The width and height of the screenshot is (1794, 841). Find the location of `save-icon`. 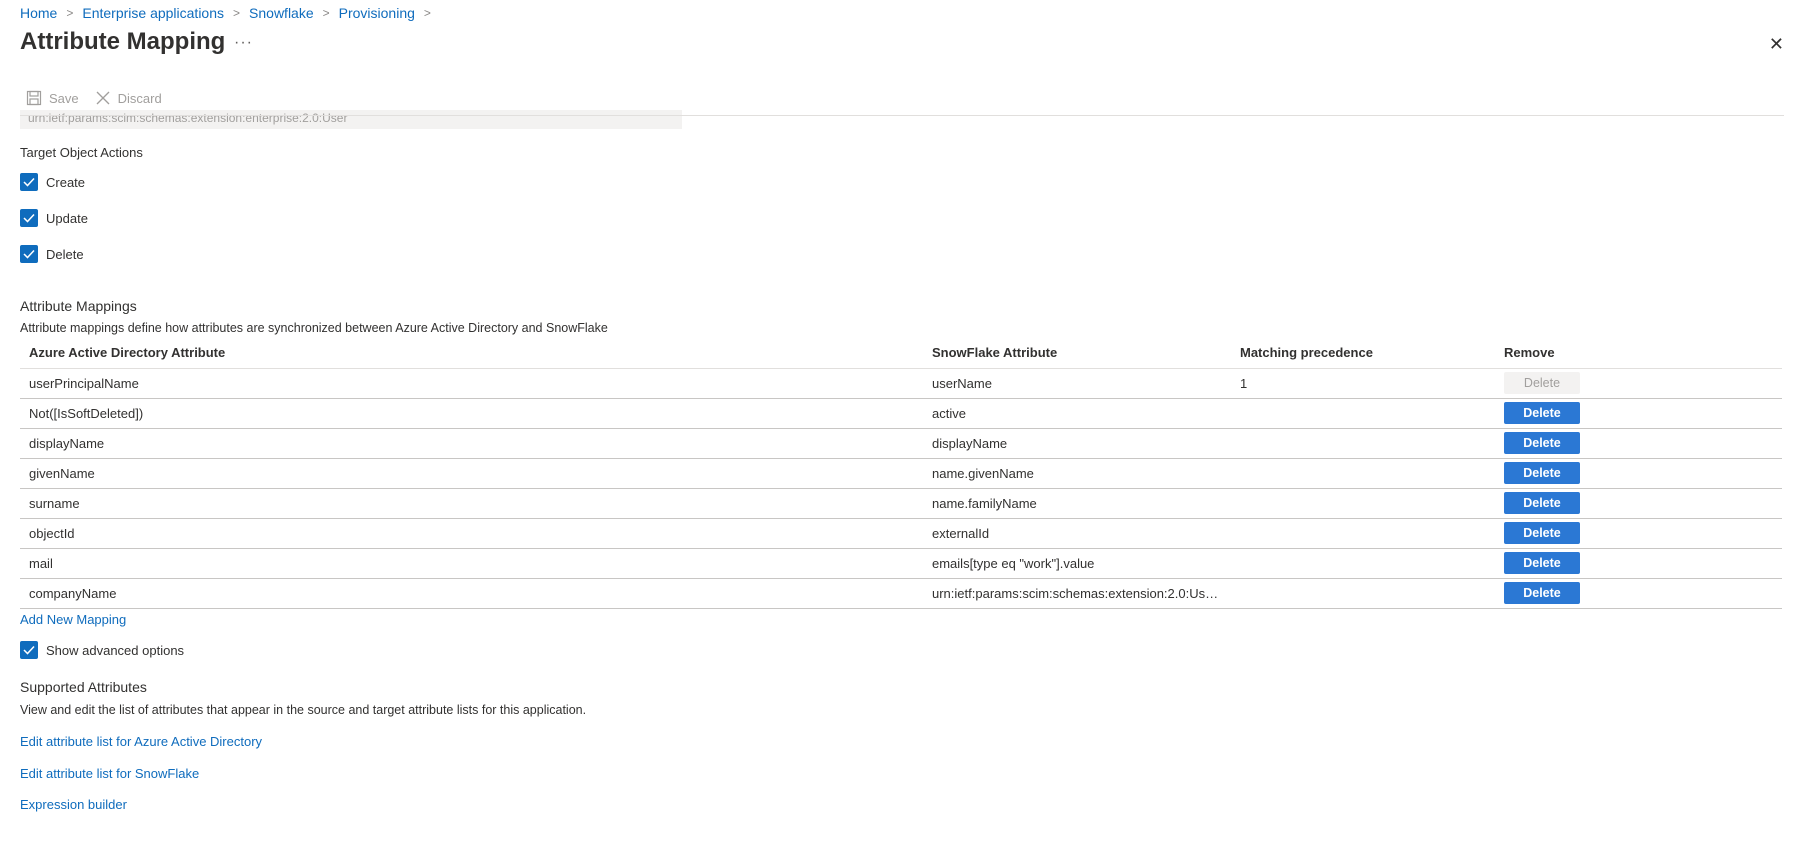

save-icon is located at coordinates (34, 98).